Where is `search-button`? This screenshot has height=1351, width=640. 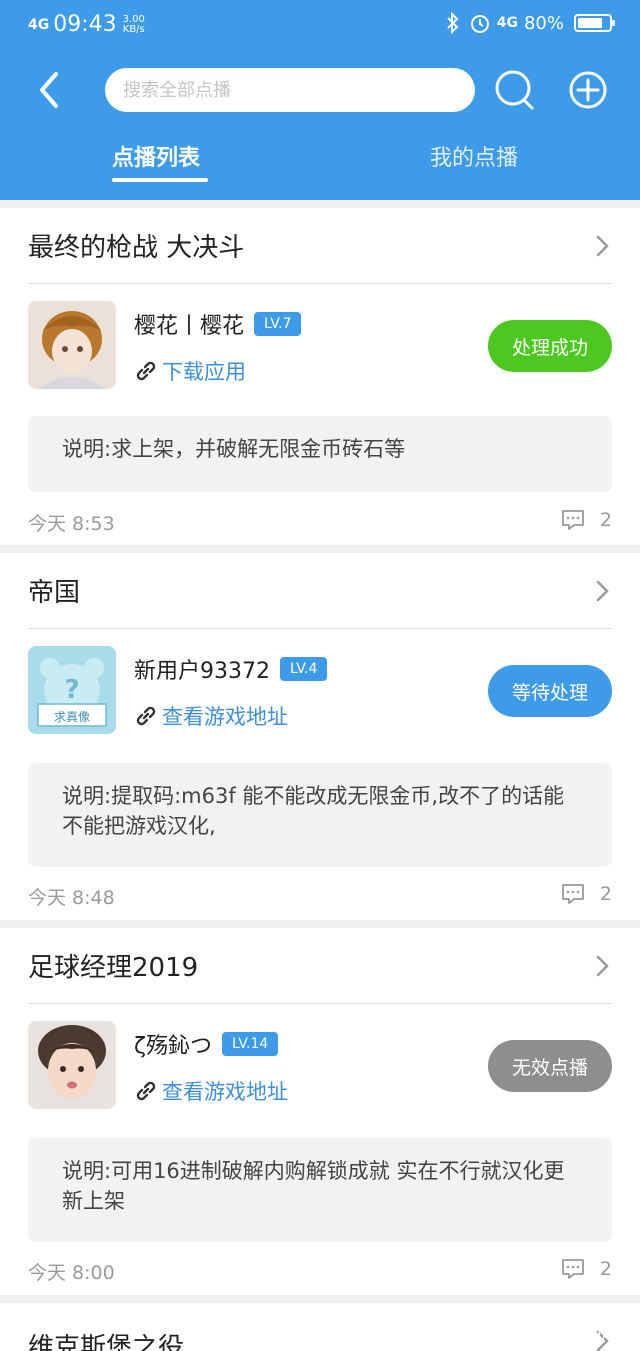 search-button is located at coordinates (515, 90).